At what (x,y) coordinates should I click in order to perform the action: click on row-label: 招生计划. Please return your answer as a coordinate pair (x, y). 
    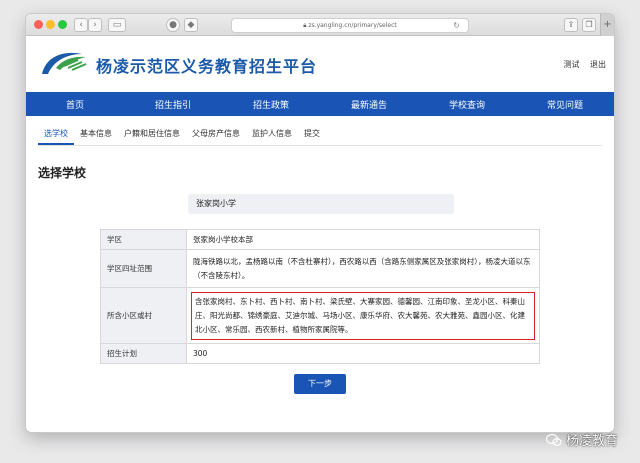
    Looking at the image, I should click on (143, 353).